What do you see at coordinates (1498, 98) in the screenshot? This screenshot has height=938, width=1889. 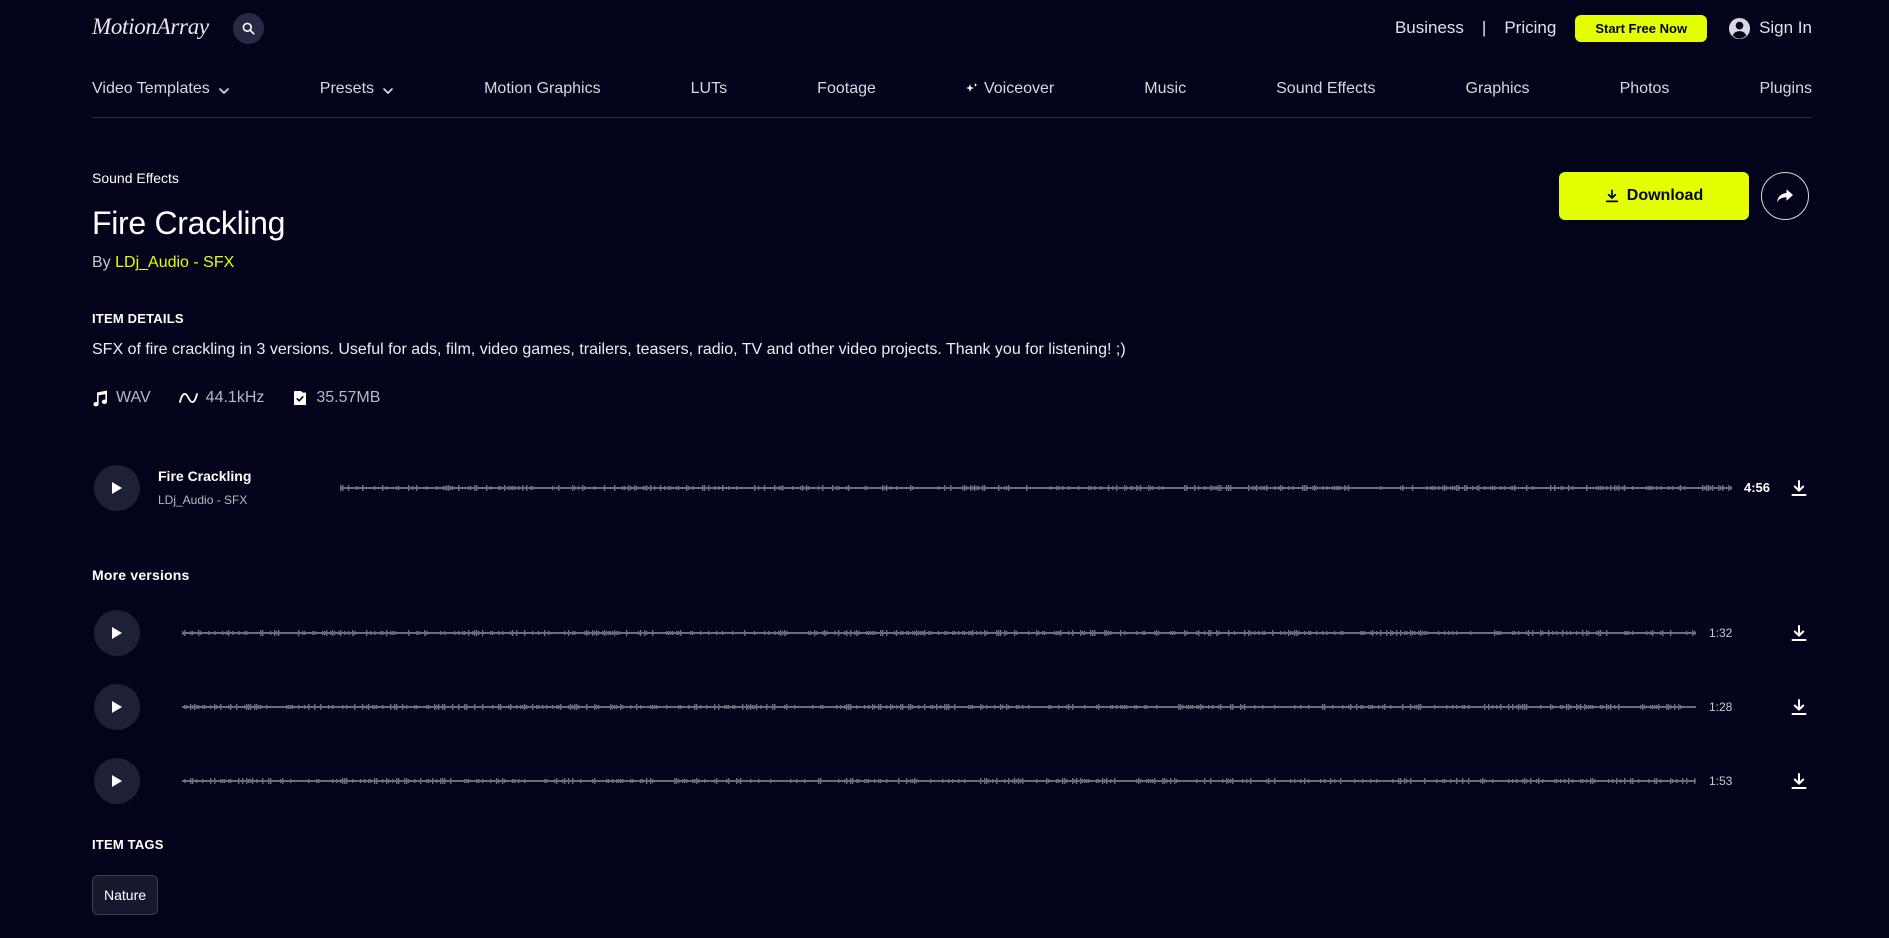 I see `nav-item-graphics: Graphics` at bounding box center [1498, 98].